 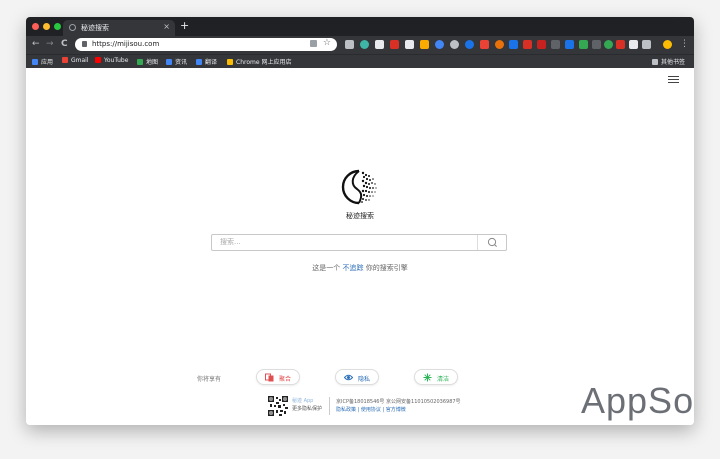 What do you see at coordinates (424, 44) in the screenshot?
I see `extension-6-icon` at bounding box center [424, 44].